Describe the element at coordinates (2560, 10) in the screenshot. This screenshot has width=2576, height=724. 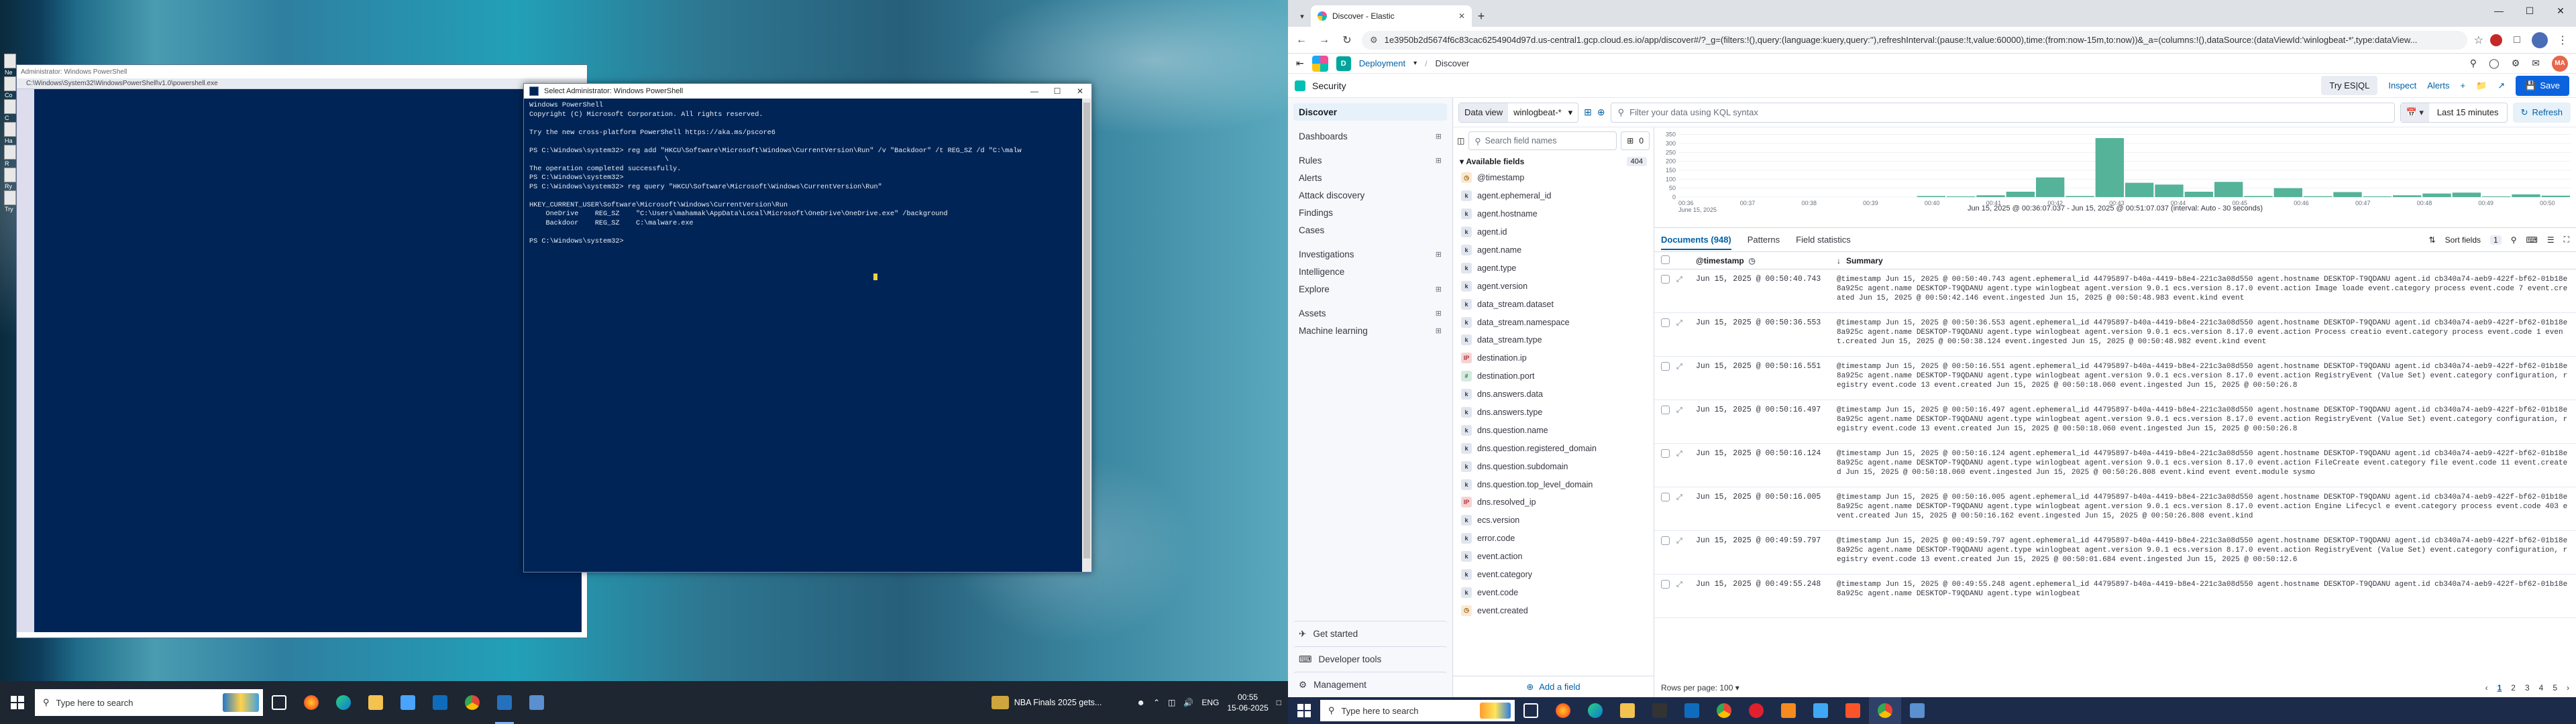
I see `close-icon: ✕` at that location.